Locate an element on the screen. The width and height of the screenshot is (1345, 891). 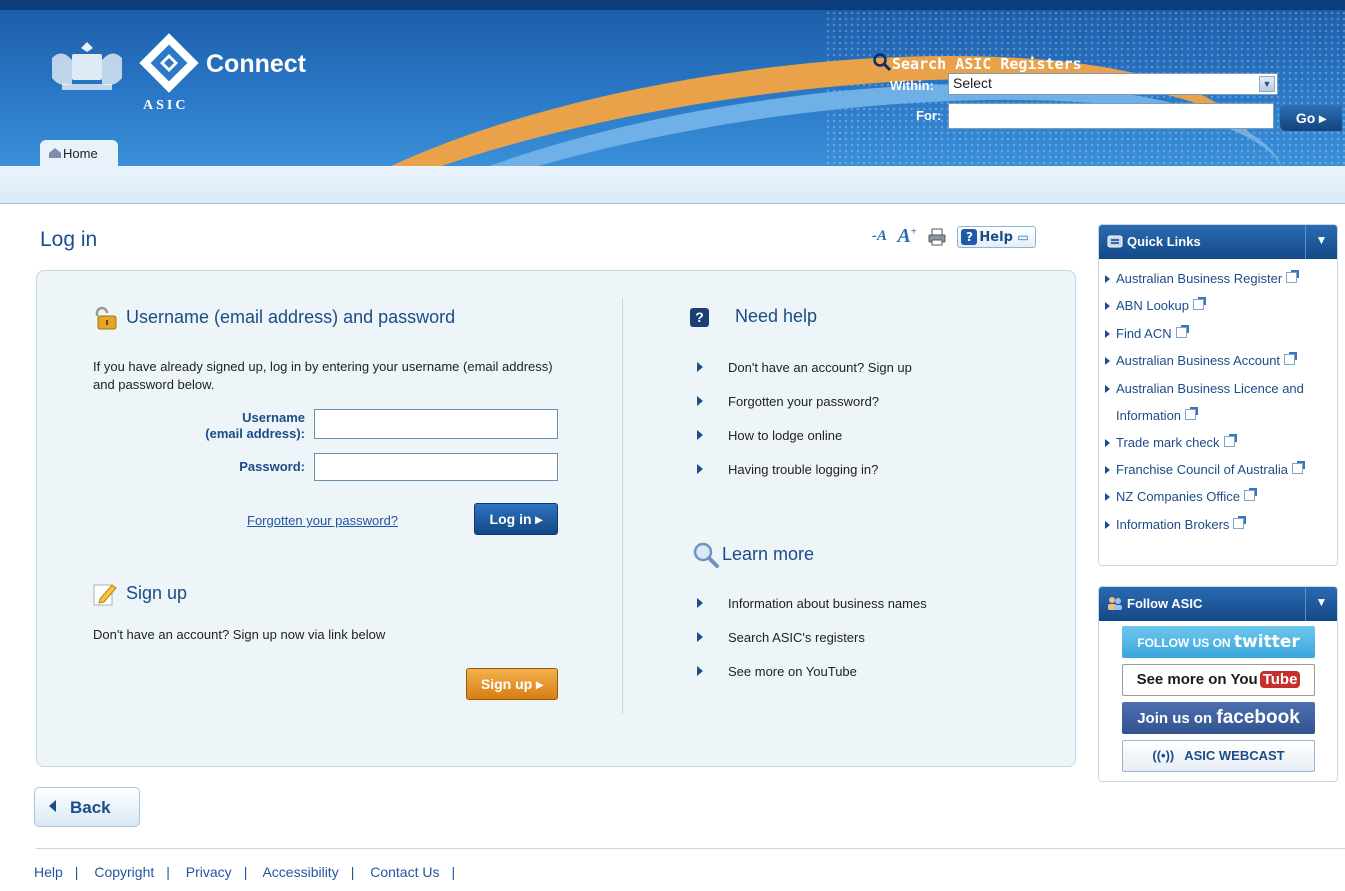
search-registers-title: Search ASIC Registers is located at coordinates (977, 62).